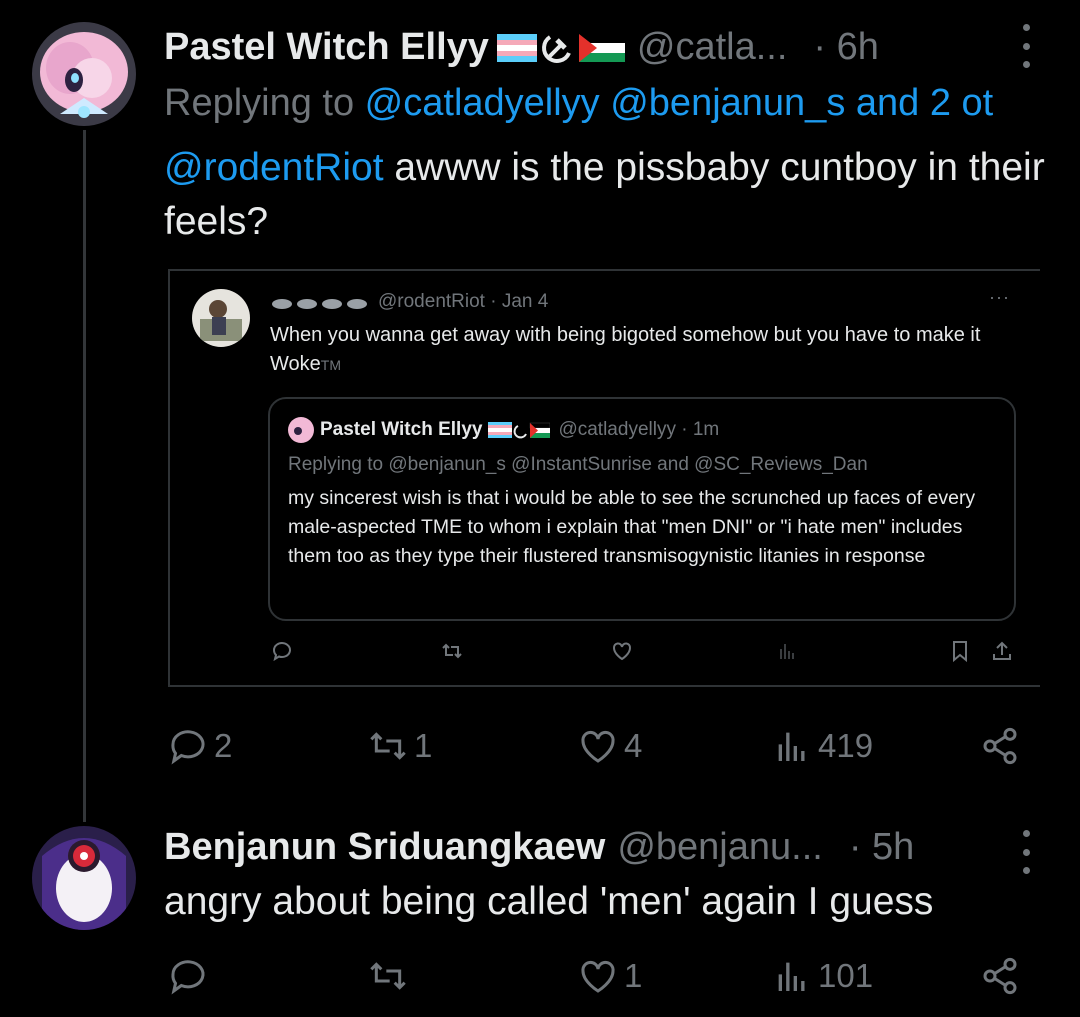 This screenshot has width=1080, height=1017. I want to click on timestamp: · 6h, so click(845, 47).